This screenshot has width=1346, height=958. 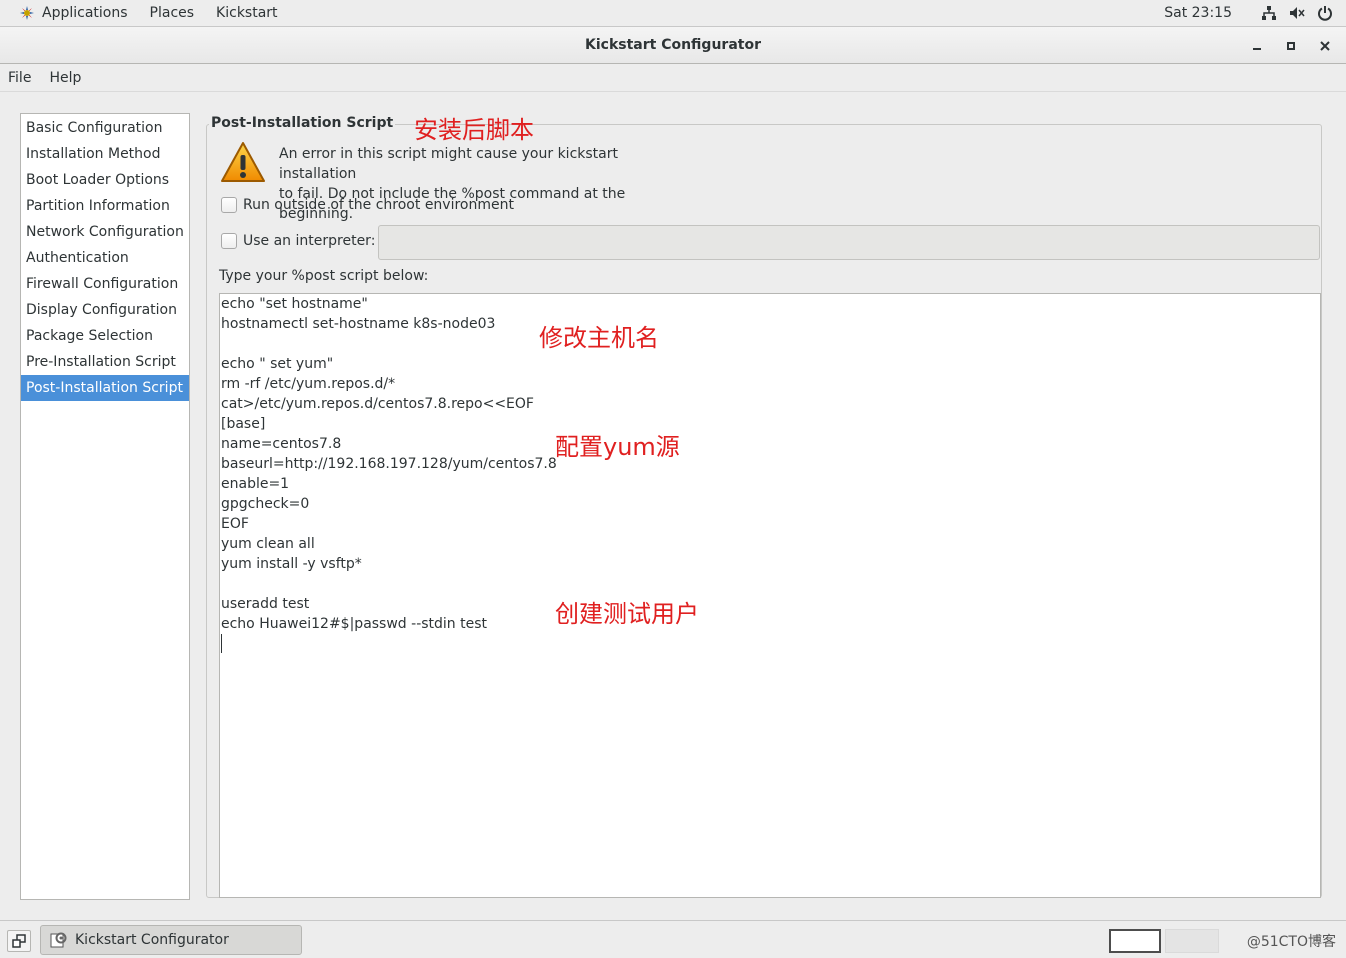 I want to click on warning-icon, so click(x=243, y=163).